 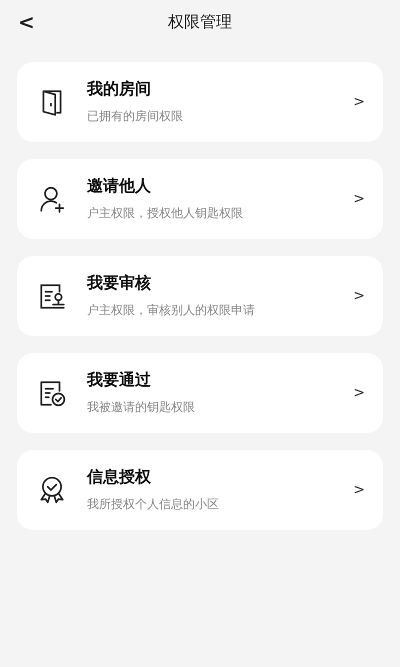 I want to click on page-title: 权限管理, so click(x=200, y=22).